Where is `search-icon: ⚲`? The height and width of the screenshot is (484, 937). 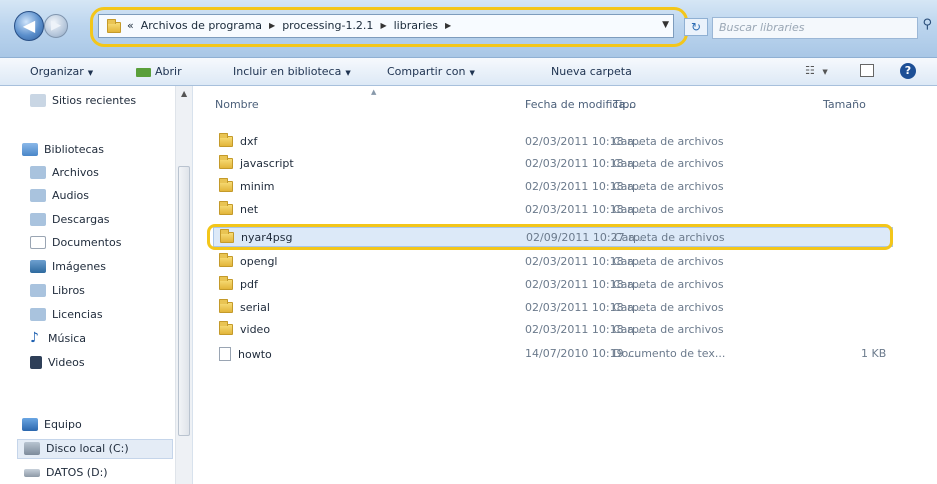 search-icon: ⚲ is located at coordinates (927, 24).